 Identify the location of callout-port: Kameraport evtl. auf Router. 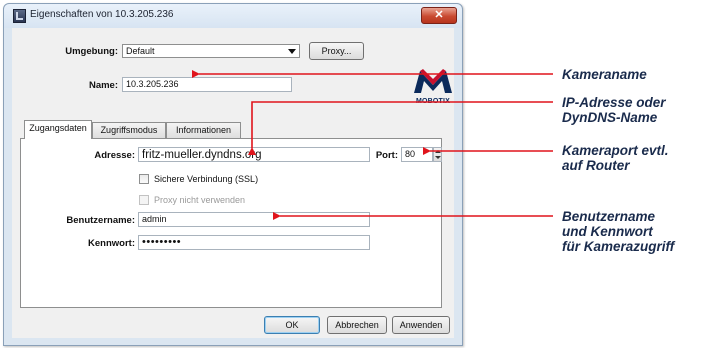
(615, 158).